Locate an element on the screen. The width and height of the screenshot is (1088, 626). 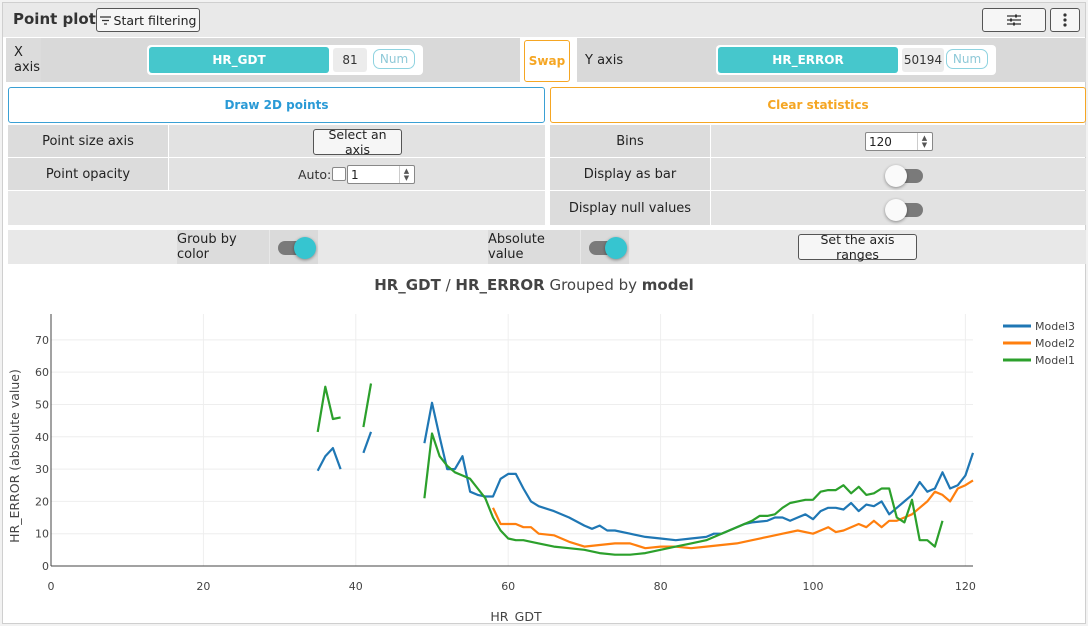
start-filtering-label: Start filtering is located at coordinates (155, 20).